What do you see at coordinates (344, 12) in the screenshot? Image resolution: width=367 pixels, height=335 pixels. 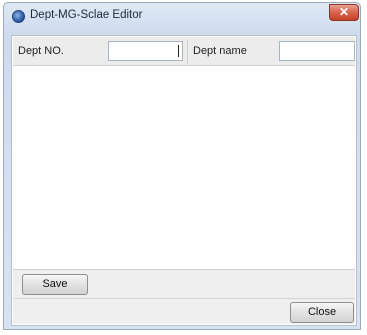 I see `close-window-button: ✕` at bounding box center [344, 12].